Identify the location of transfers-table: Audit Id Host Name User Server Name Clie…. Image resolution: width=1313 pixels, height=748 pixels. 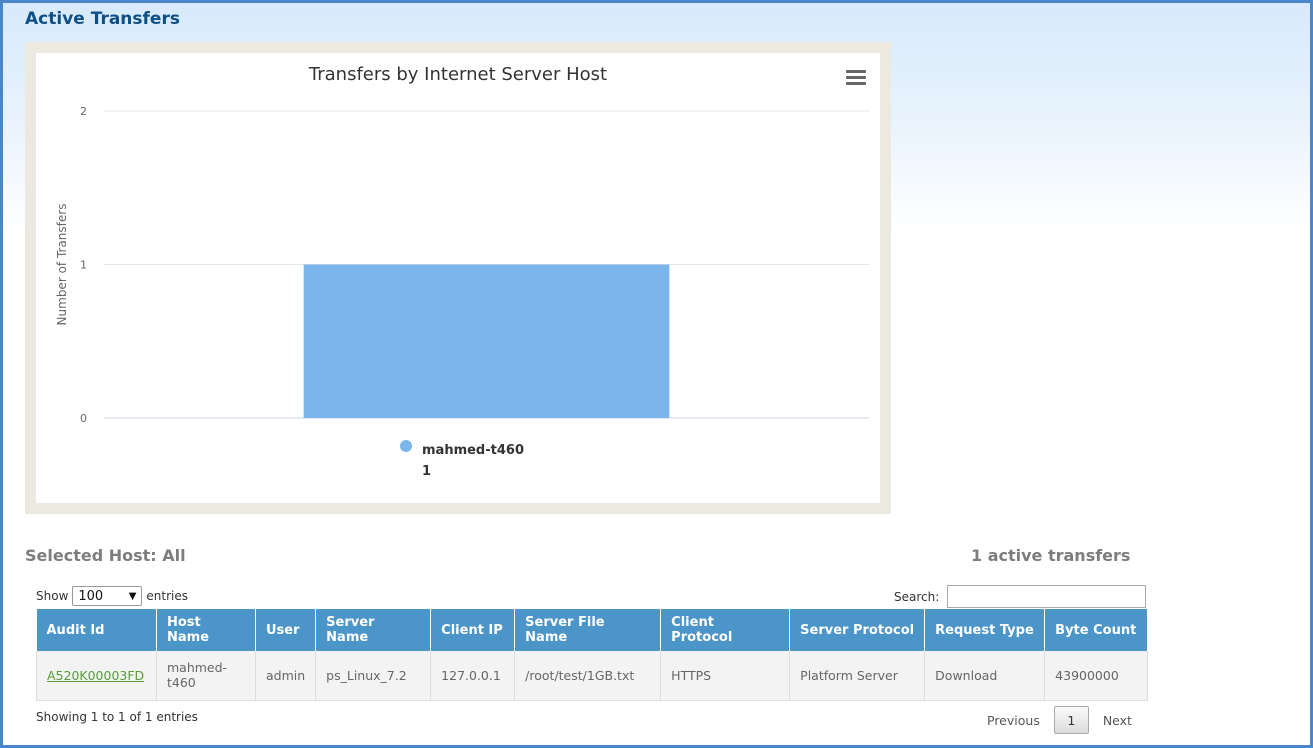
(592, 655).